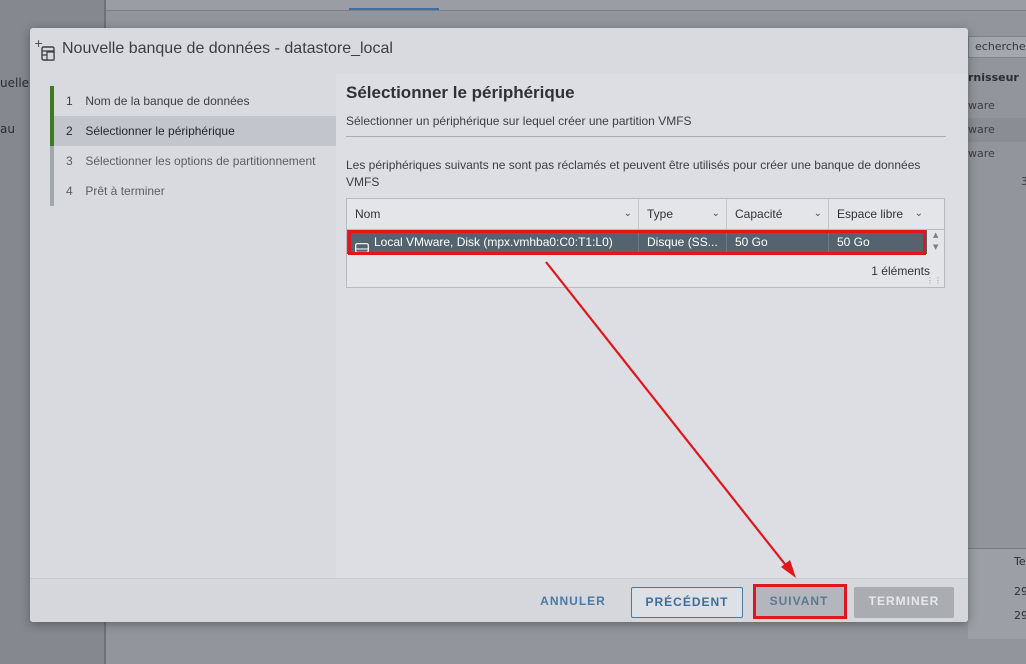  What do you see at coordinates (935, 235) in the screenshot?
I see `scroll-up-icon: ▲` at bounding box center [935, 235].